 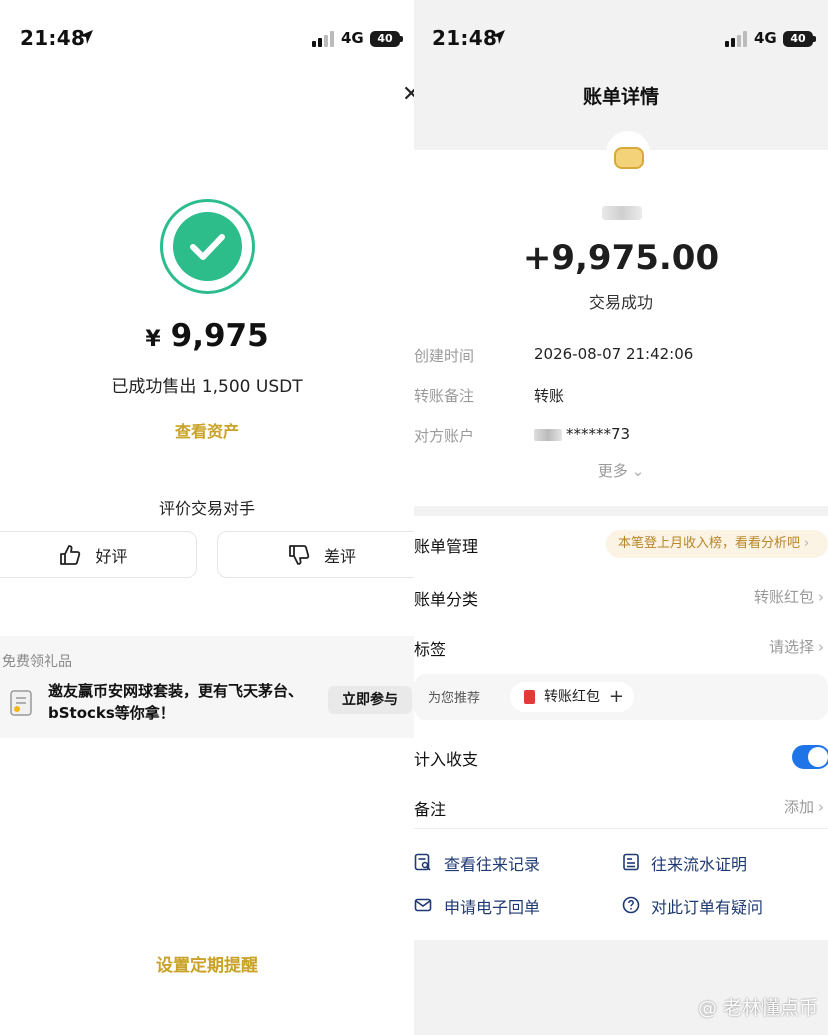 I want to click on plus-icon: +, so click(x=616, y=696).